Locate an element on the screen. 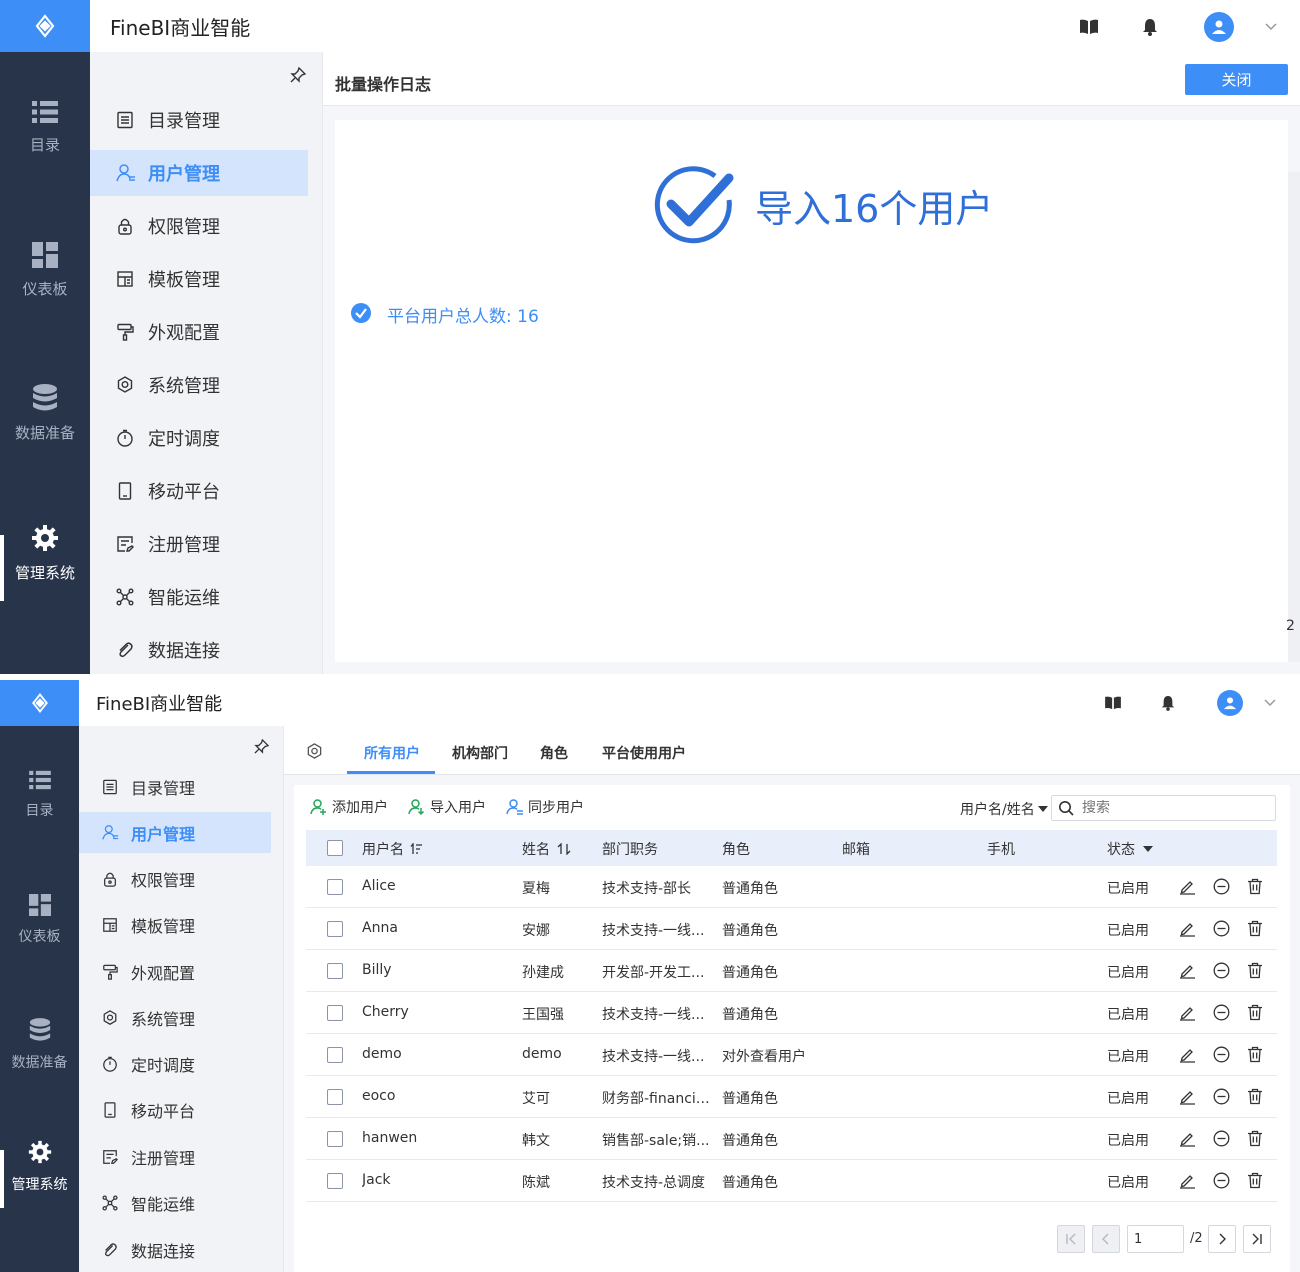 Image resolution: width=1300 pixels, height=1272 pixels. sync-user-button: 同步用户 is located at coordinates (545, 807).